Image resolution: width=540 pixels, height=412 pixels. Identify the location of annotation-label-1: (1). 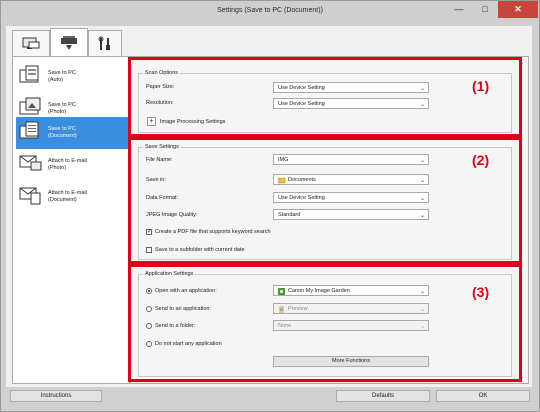
(481, 86).